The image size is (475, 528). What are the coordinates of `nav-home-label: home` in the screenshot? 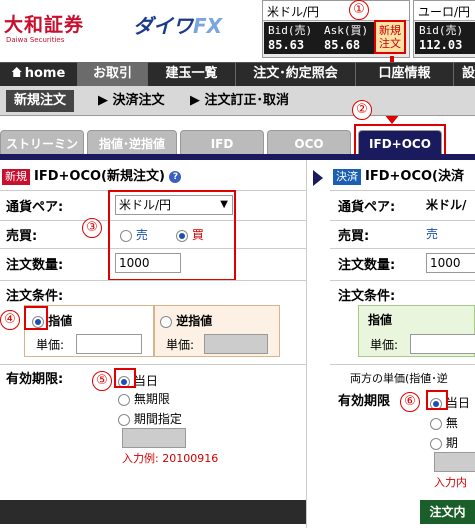 It's located at (45, 73).